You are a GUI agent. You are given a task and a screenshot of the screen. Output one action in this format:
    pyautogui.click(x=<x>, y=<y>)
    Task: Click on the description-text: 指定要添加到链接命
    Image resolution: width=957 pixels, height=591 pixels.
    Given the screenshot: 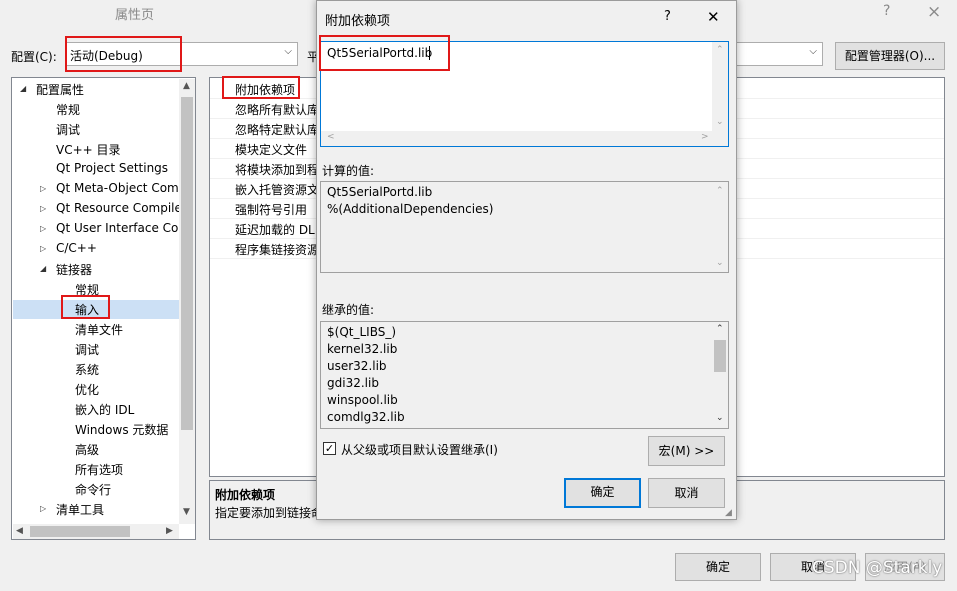 What is the action you would take?
    pyautogui.click(x=269, y=513)
    